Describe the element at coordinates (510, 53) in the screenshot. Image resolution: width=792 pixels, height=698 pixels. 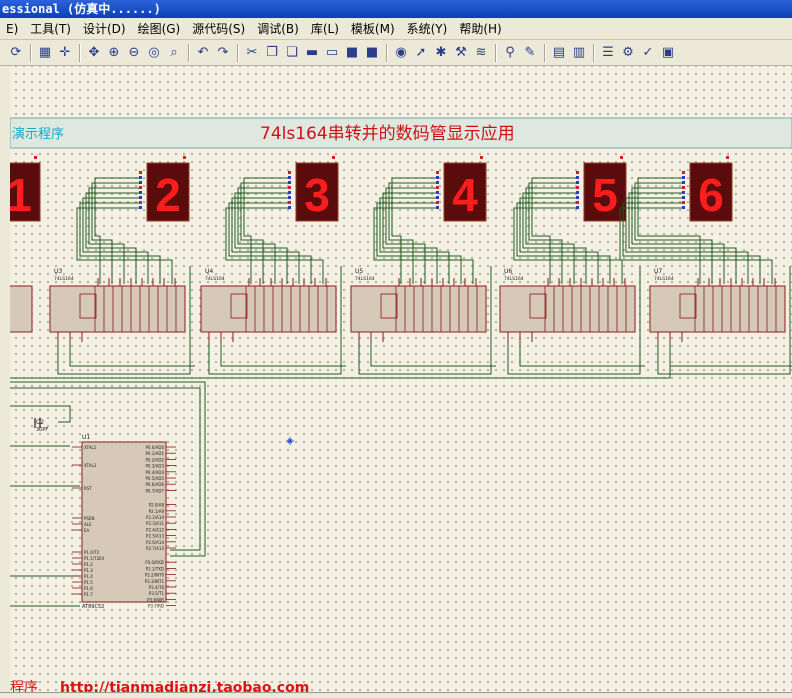
I see `search-icon: ⚲` at that location.